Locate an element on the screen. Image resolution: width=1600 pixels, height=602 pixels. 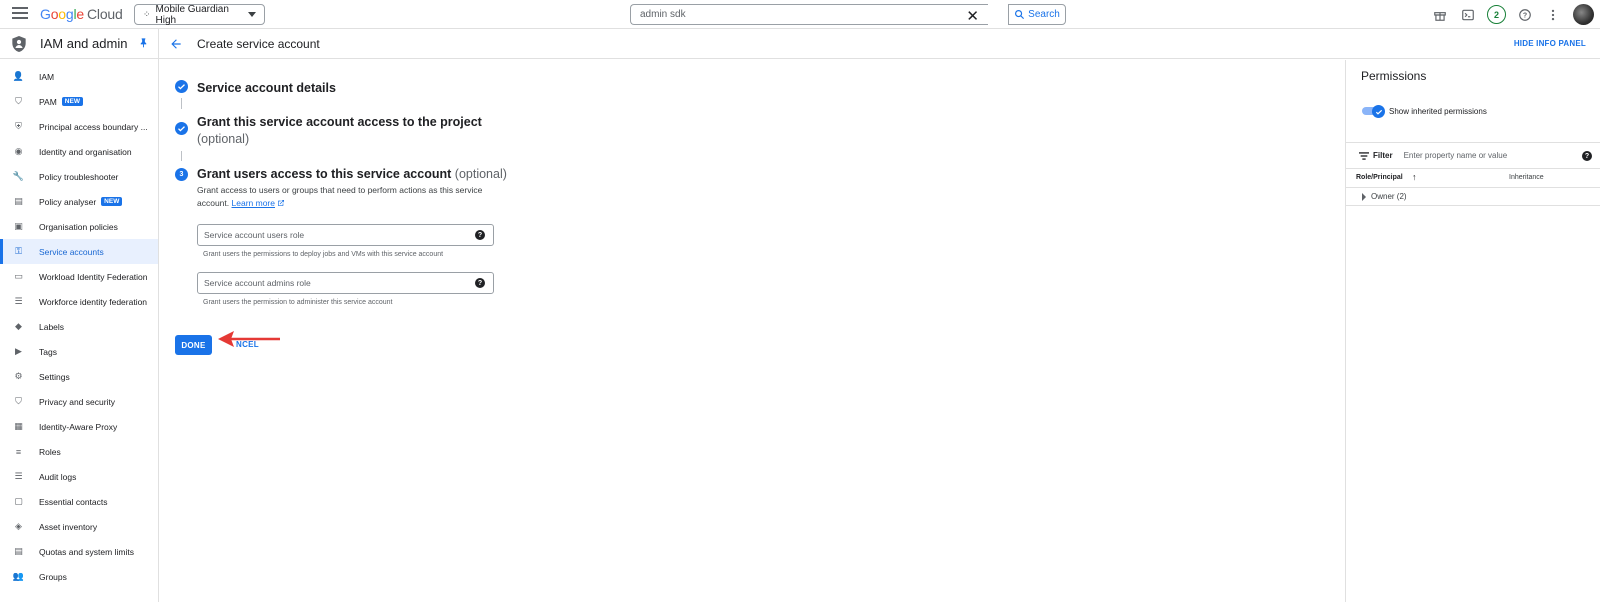
check-icon is located at coordinates (1378, 111).